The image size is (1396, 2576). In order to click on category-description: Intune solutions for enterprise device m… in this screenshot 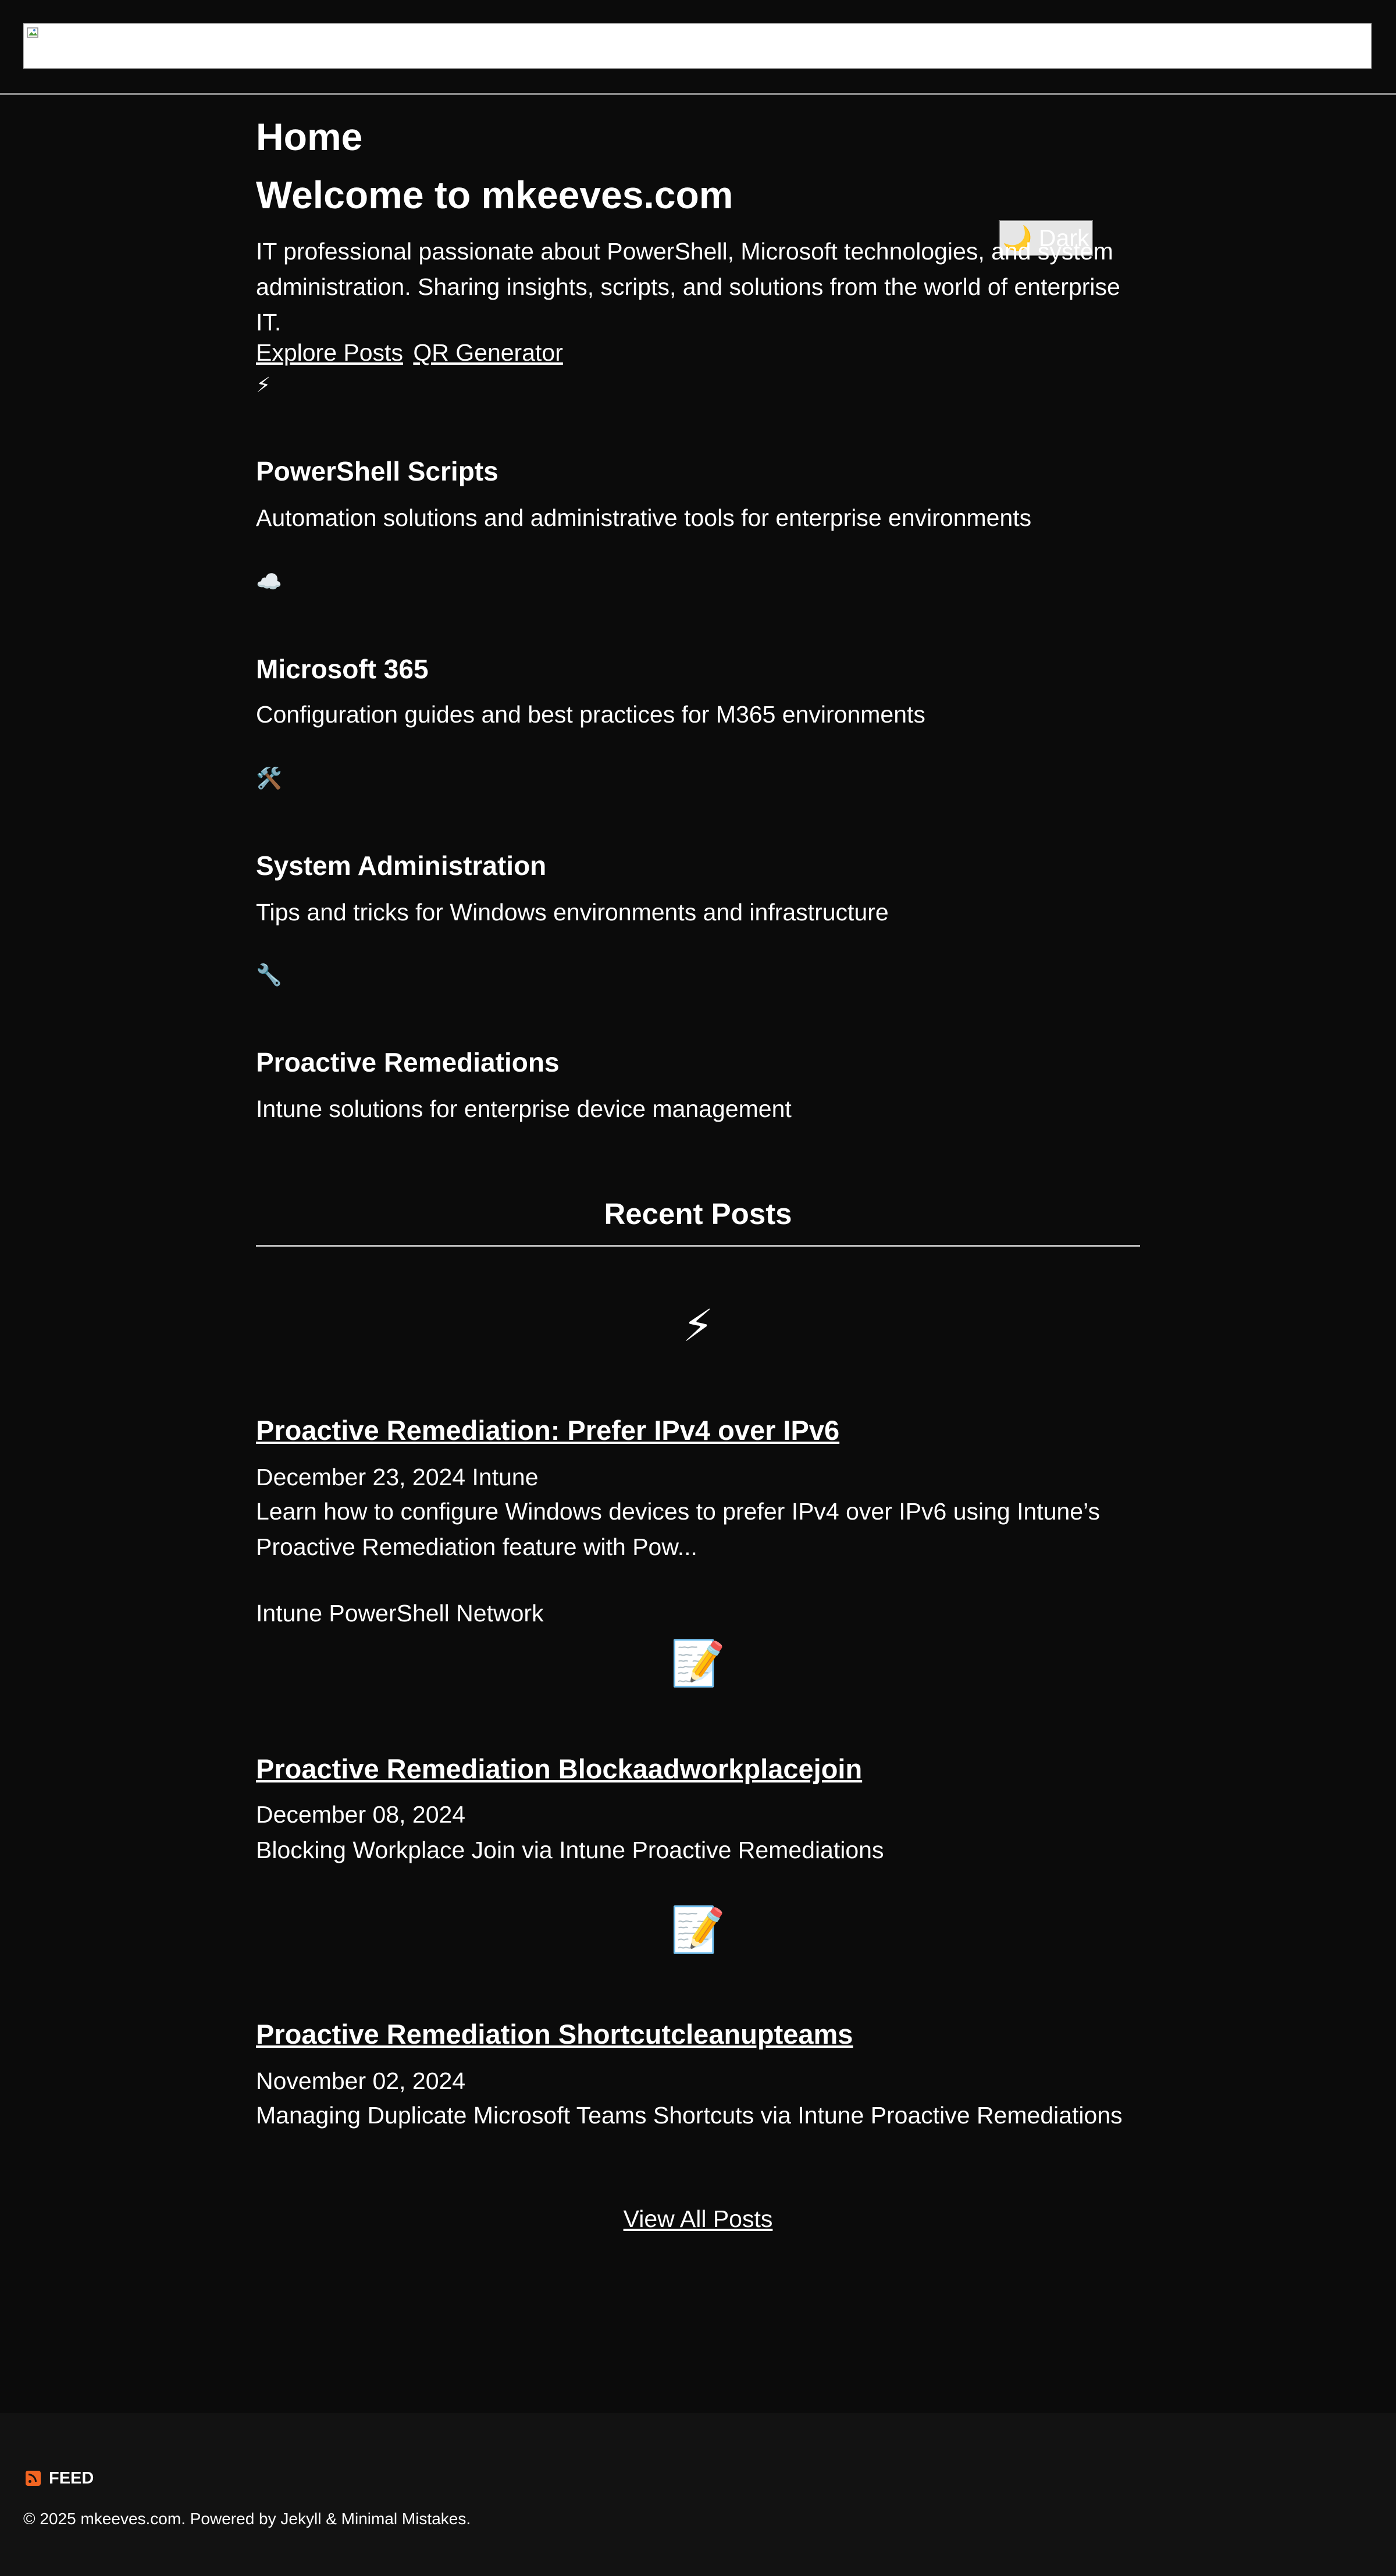, I will do `click(524, 1108)`.